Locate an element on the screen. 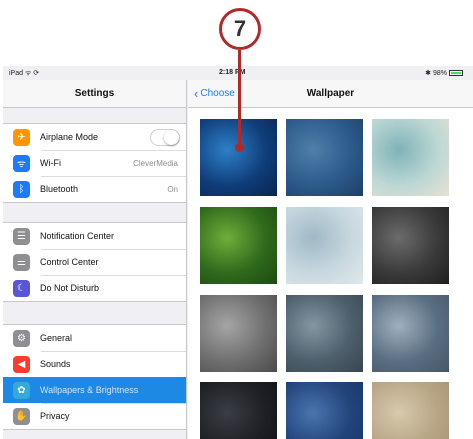  sidebar-item: ✿ Wallpapers & Brightness is located at coordinates (94, 390).